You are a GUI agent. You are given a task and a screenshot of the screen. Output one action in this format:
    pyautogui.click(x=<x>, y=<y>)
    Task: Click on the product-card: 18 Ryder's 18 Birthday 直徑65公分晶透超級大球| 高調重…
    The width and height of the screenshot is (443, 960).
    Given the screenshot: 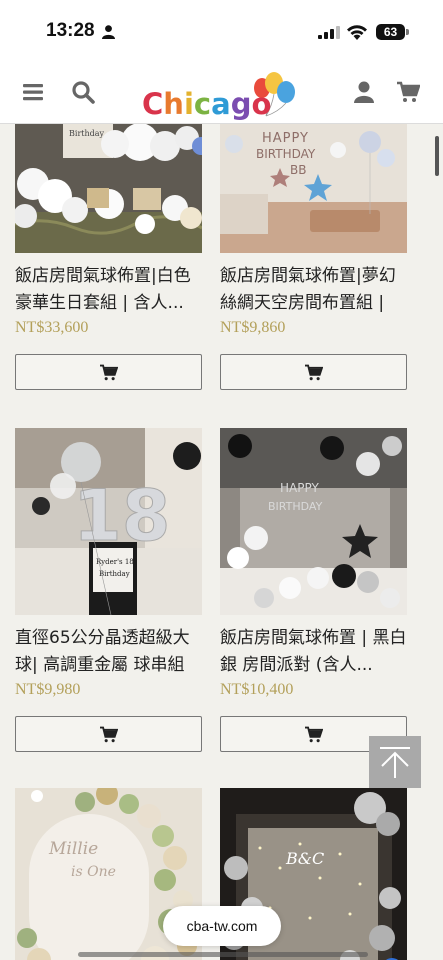 What is the action you would take?
    pyautogui.click(x=108, y=590)
    